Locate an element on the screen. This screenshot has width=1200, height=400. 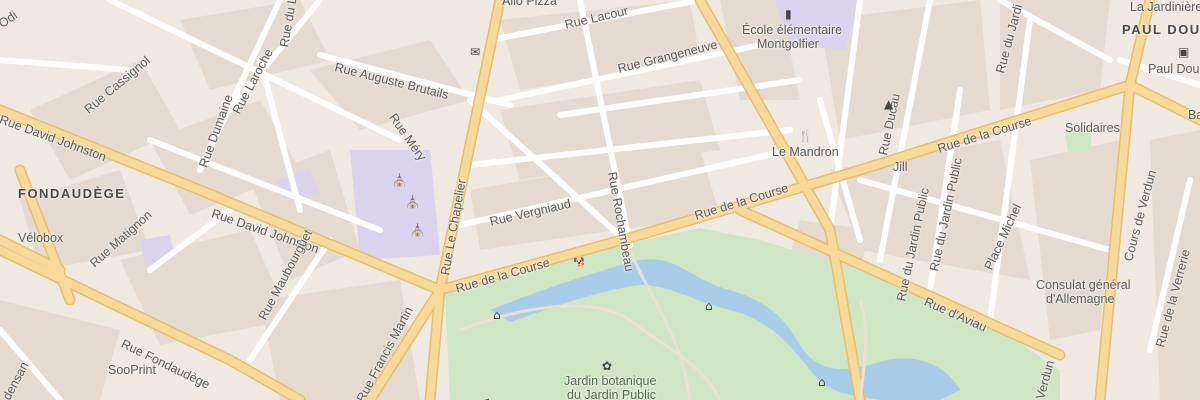
poi-label-allo-pizza: Allo Pizza is located at coordinates (529, 4).